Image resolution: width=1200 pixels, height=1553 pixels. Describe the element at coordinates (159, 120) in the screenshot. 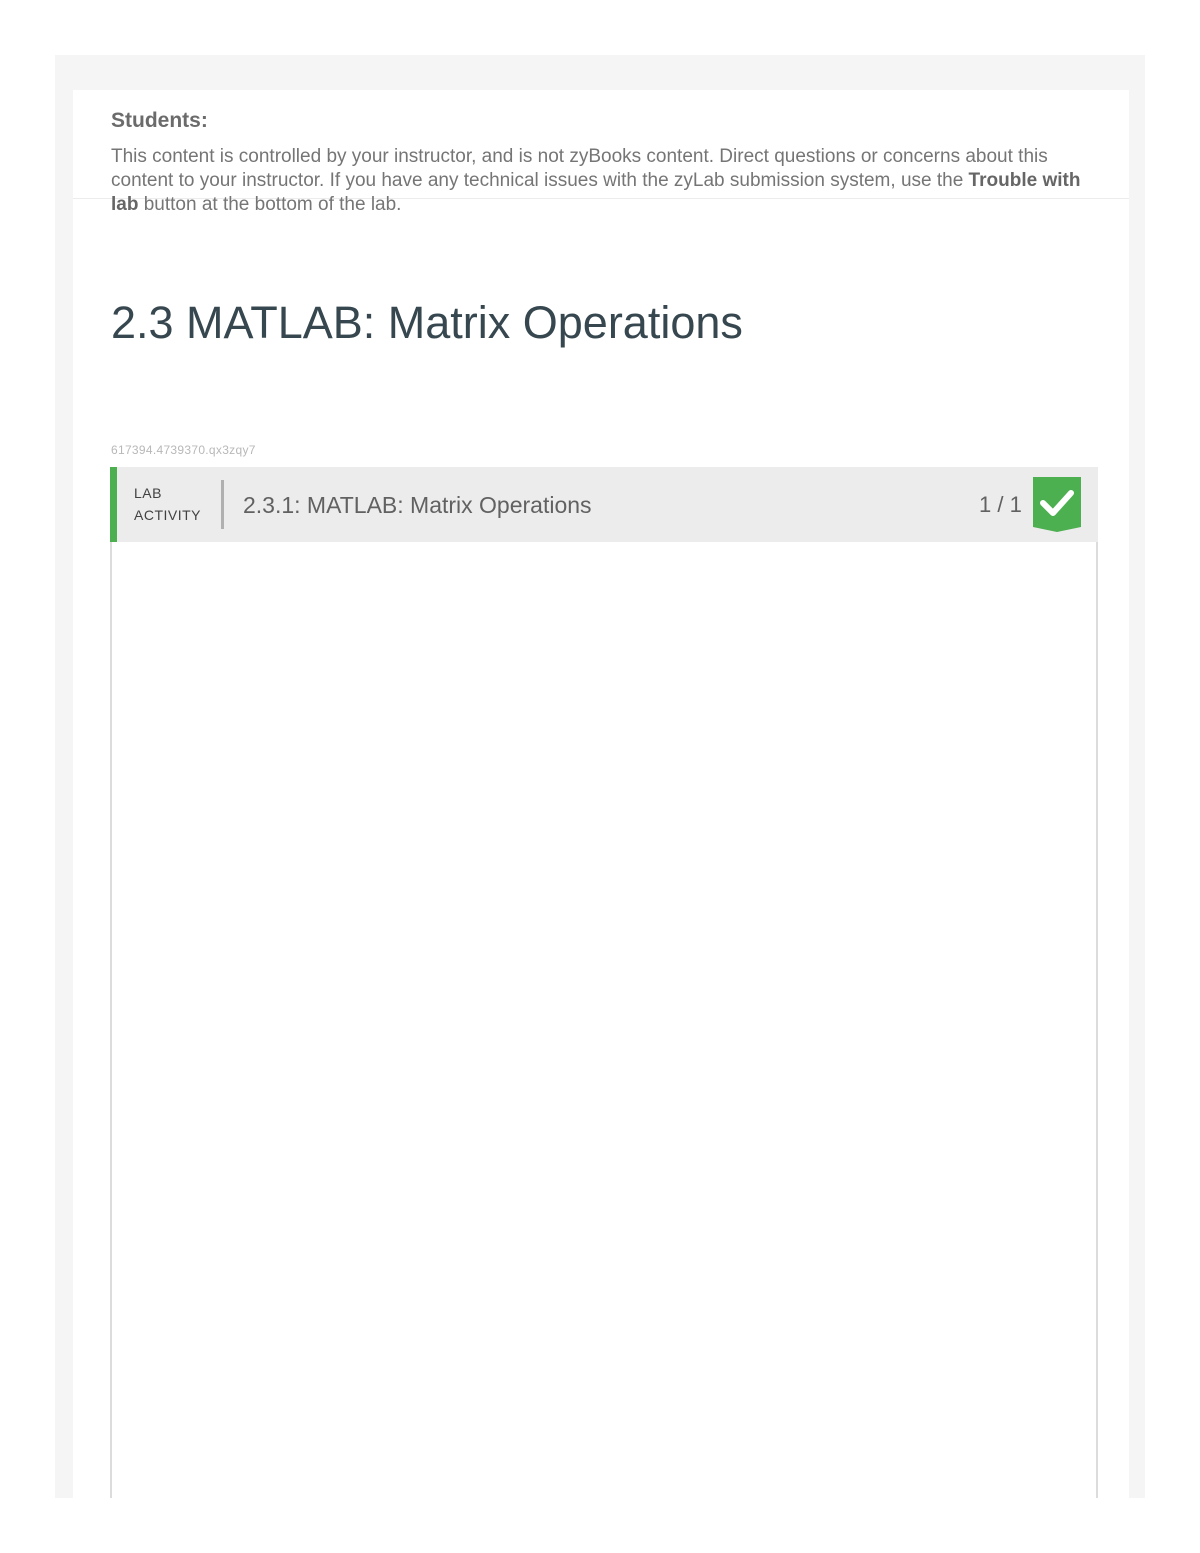

I see `notice-title: Students:` at that location.